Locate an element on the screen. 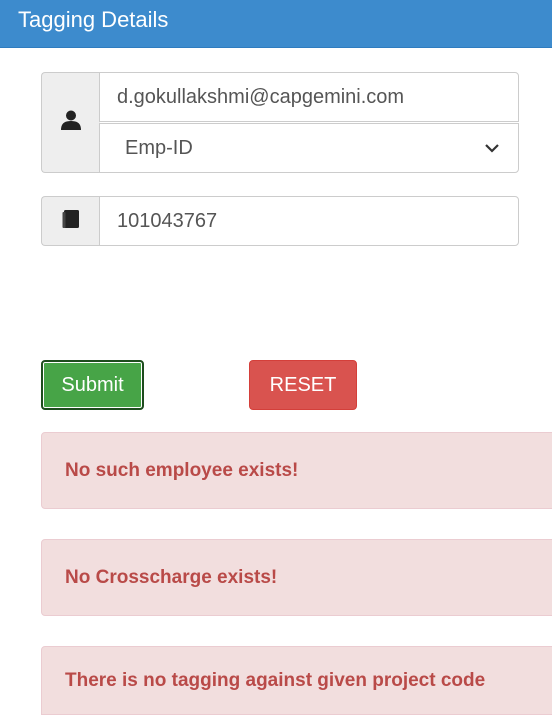 The height and width of the screenshot is (715, 552). alert-message: No Crosscharge exists! is located at coordinates (171, 577).